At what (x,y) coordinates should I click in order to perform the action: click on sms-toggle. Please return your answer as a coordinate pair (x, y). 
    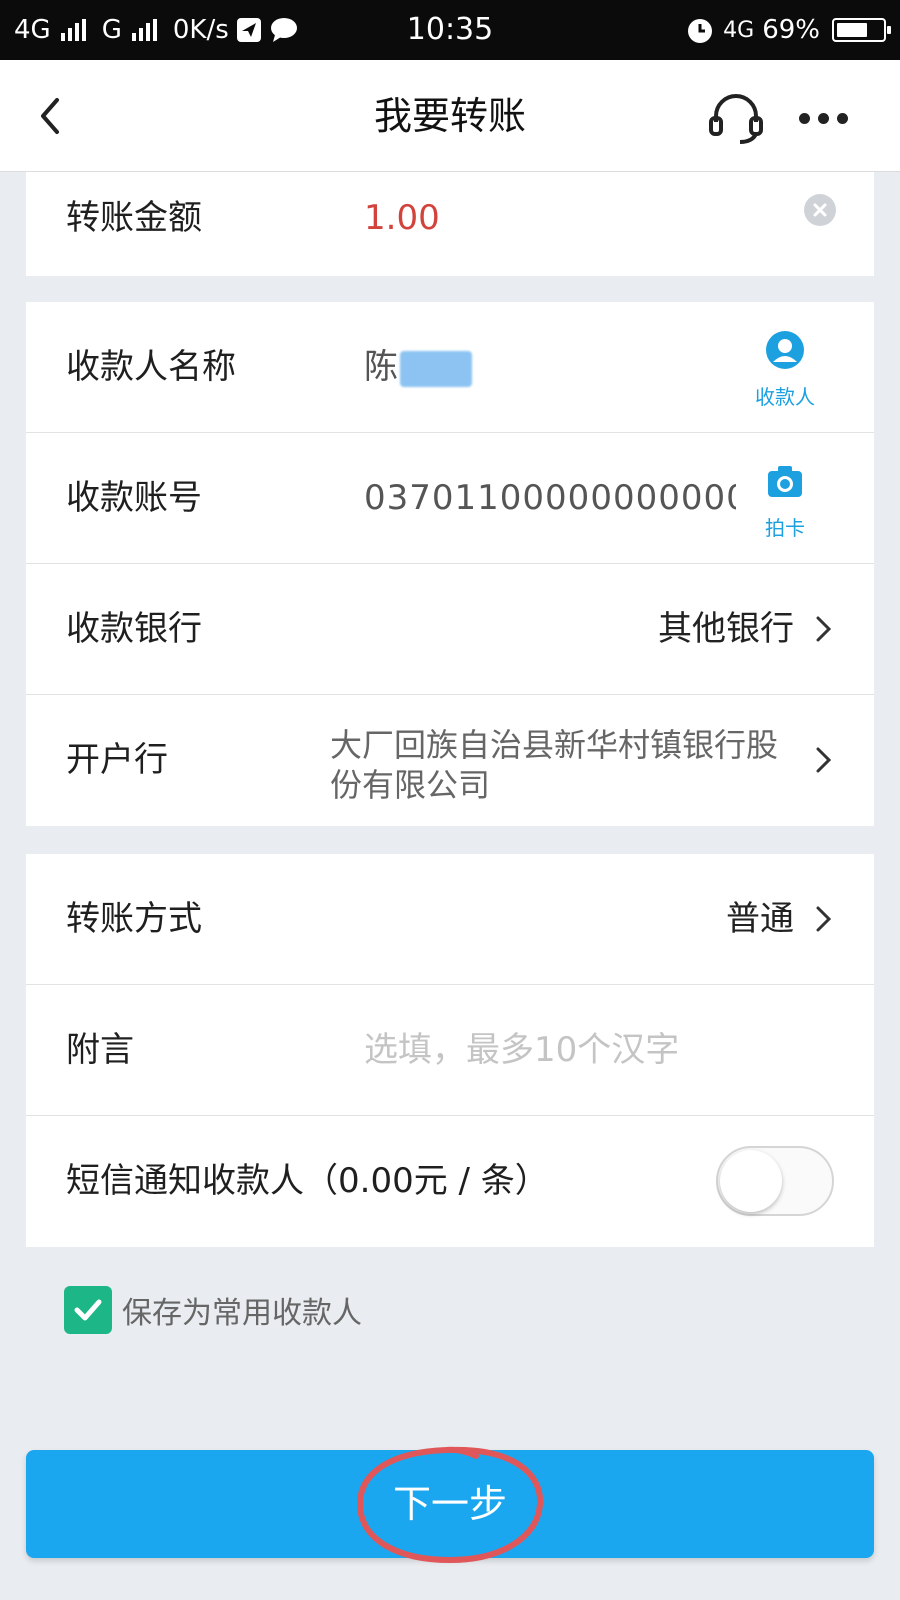
    Looking at the image, I should click on (775, 1181).